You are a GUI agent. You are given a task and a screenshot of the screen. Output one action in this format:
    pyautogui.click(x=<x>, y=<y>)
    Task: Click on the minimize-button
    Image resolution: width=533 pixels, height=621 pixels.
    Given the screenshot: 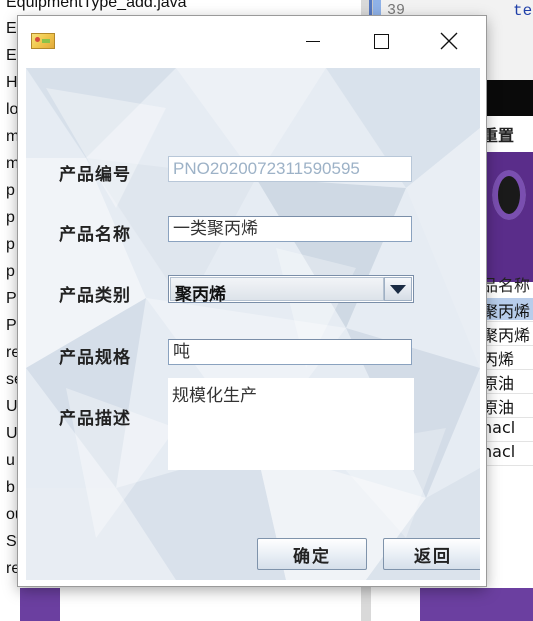 What is the action you would take?
    pyautogui.click(x=313, y=41)
    